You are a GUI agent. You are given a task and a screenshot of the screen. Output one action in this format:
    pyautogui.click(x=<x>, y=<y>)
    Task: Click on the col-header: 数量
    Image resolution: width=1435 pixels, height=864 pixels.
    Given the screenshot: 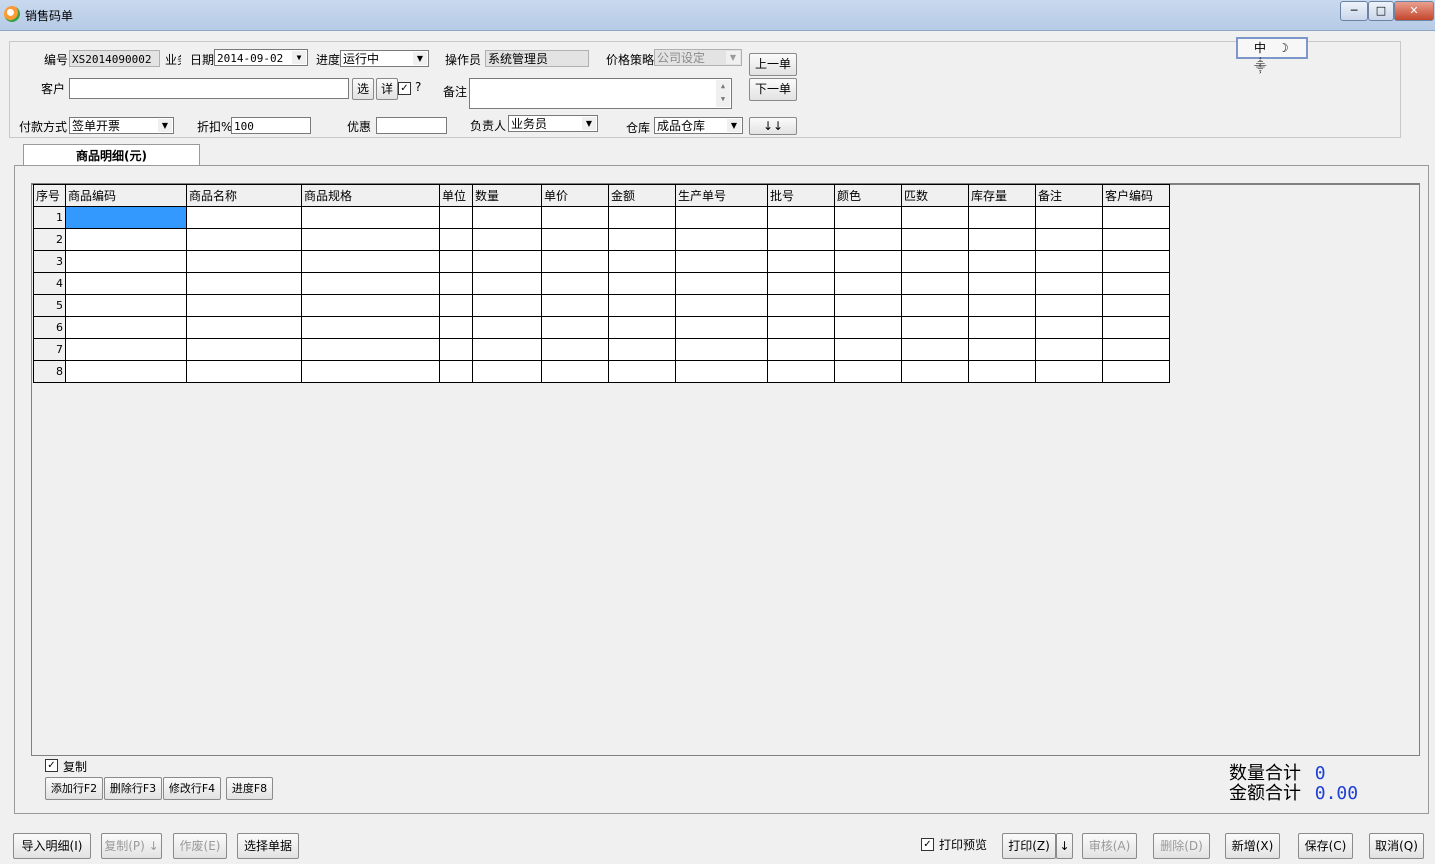 What is the action you would take?
    pyautogui.click(x=507, y=195)
    